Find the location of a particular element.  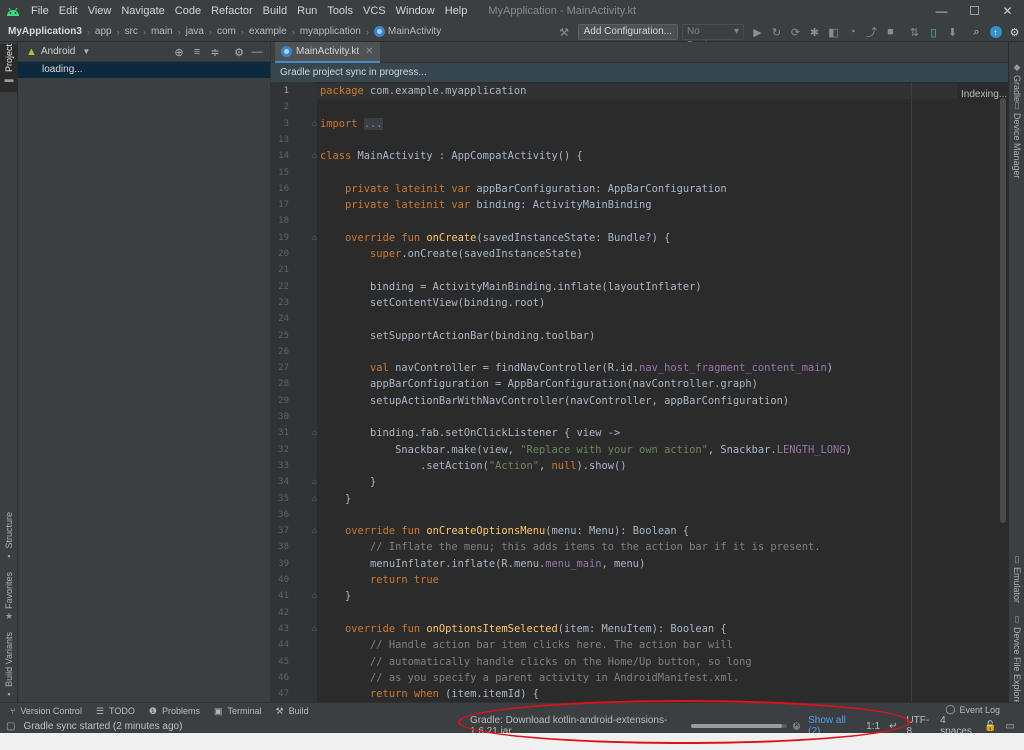

menu-vcs: VCS is located at coordinates (374, 11).